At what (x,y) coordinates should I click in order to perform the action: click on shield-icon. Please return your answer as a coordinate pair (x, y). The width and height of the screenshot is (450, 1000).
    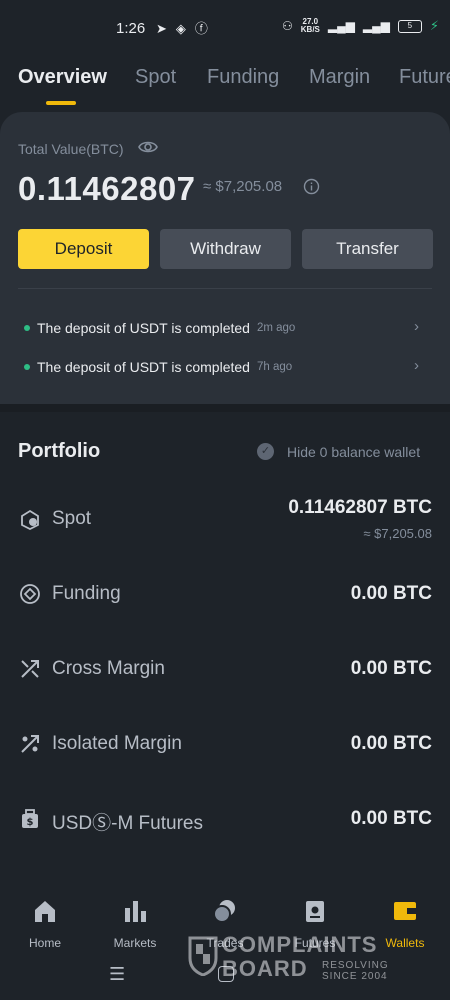
    Looking at the image, I should click on (203, 957).